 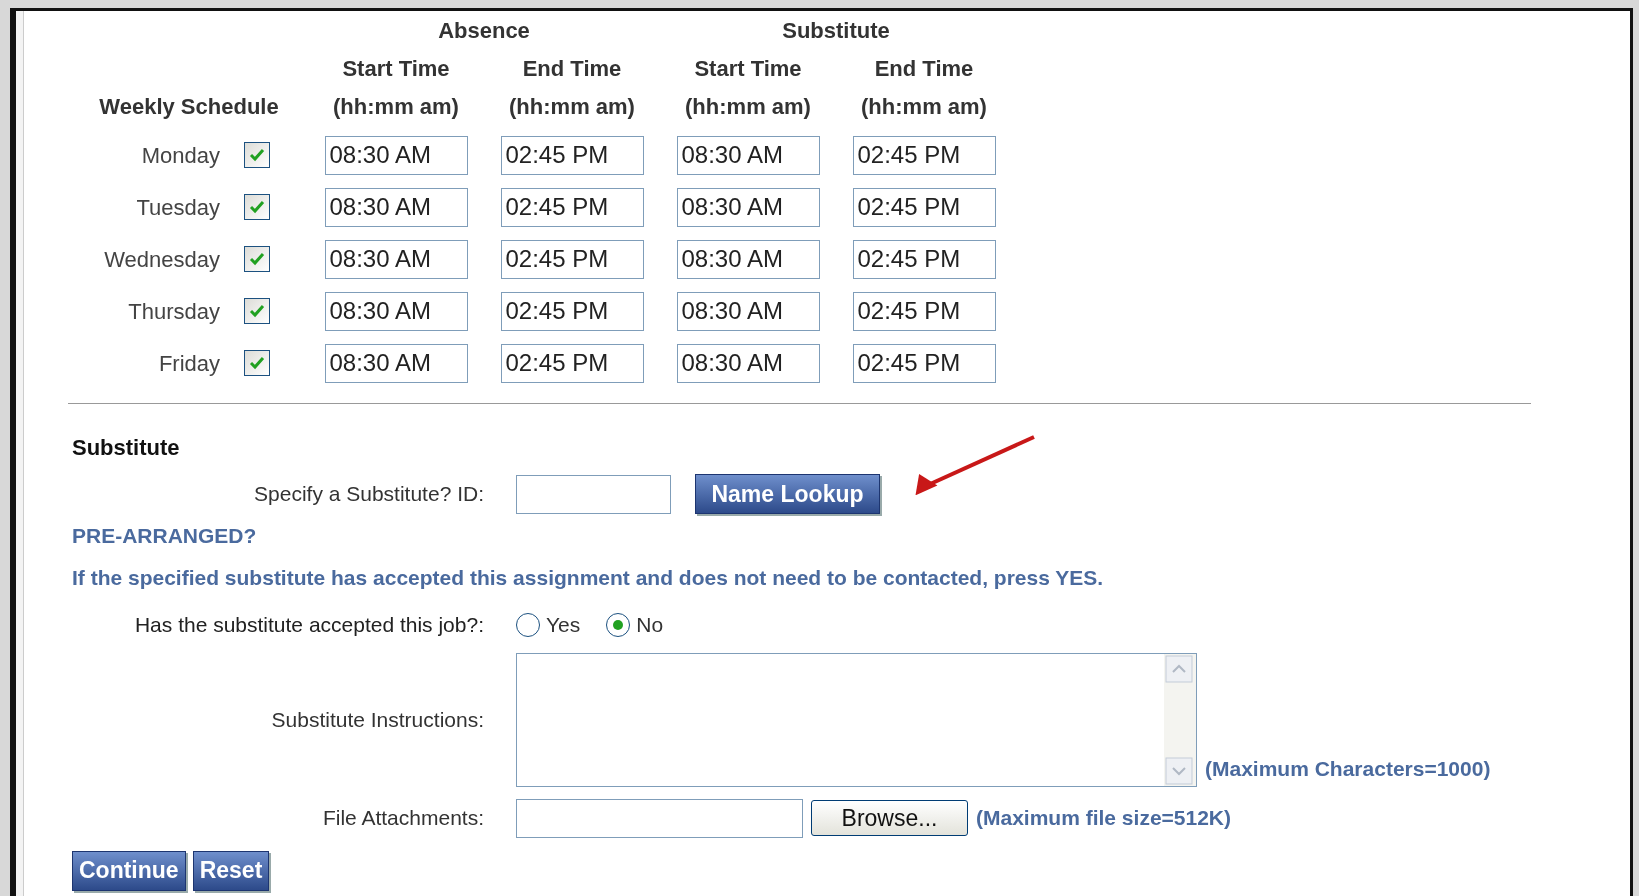 I want to click on day-label: Tuesday, so click(x=178, y=207).